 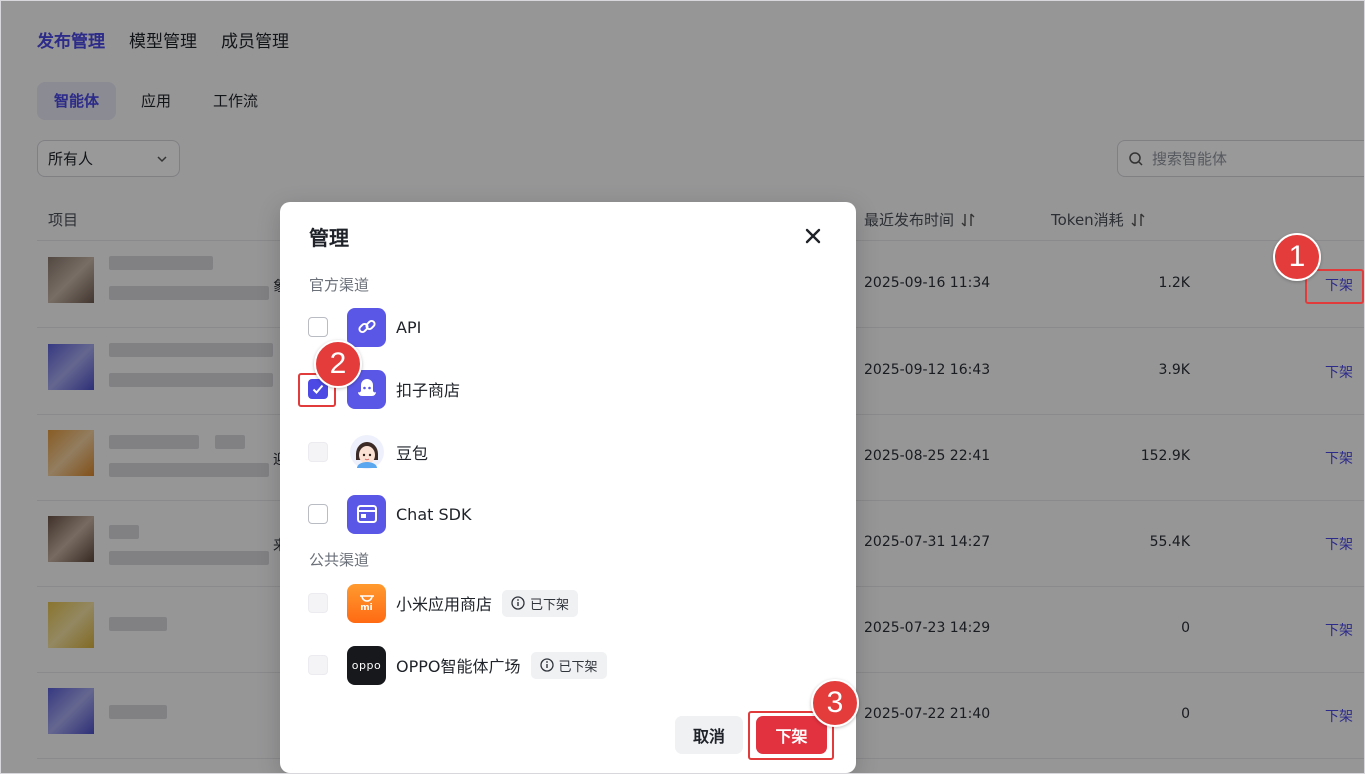 I want to click on xiaomi-icon-text: mi, so click(x=366, y=607).